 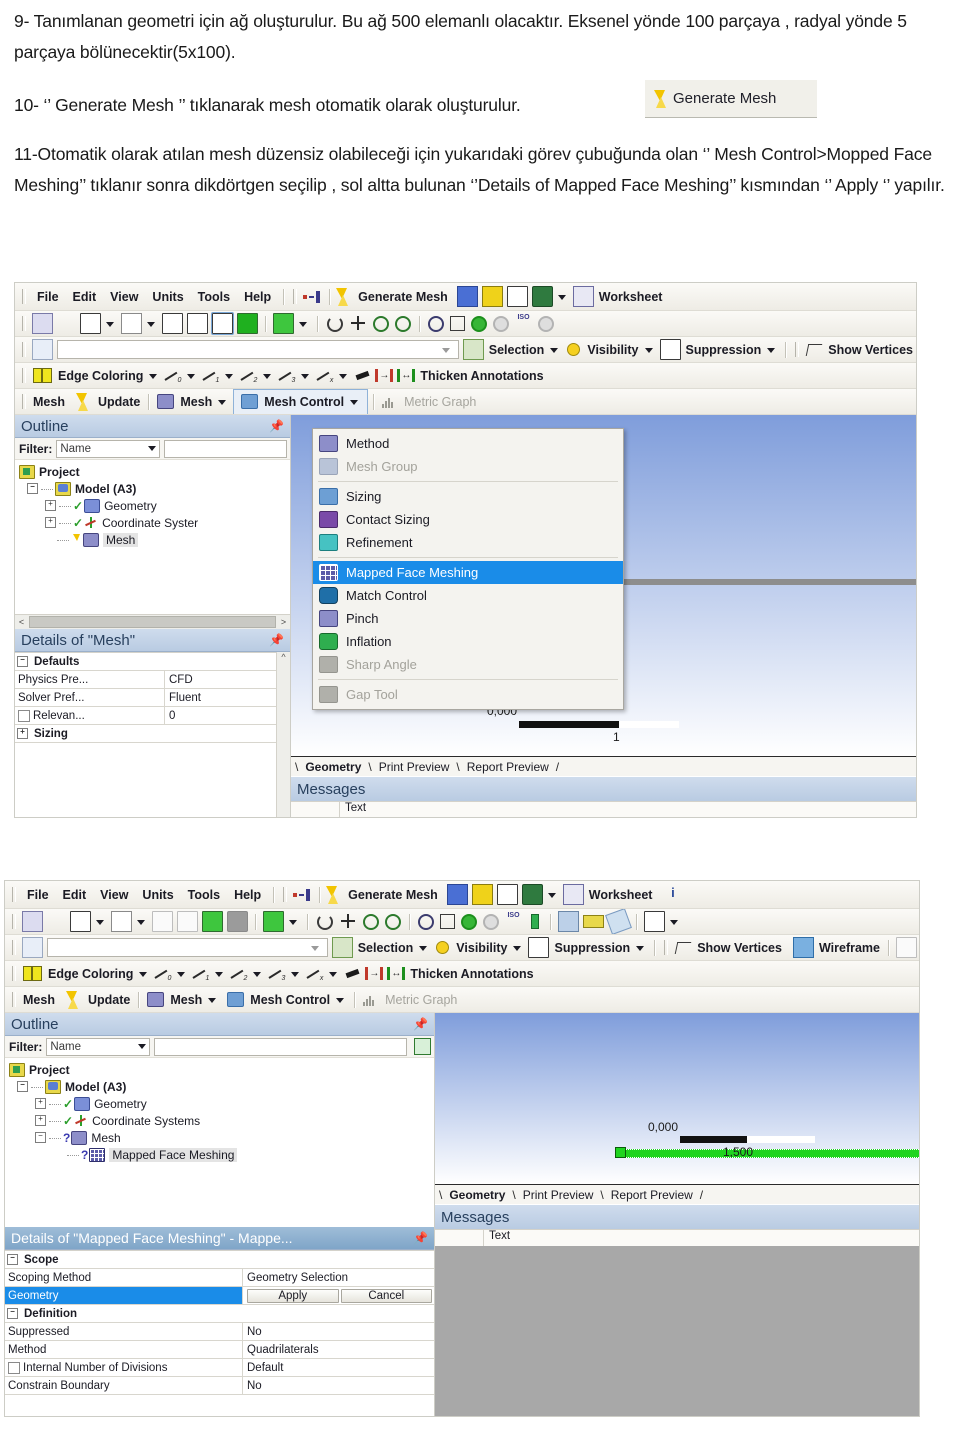 What do you see at coordinates (358, 323) in the screenshot?
I see `pan-icon` at bounding box center [358, 323].